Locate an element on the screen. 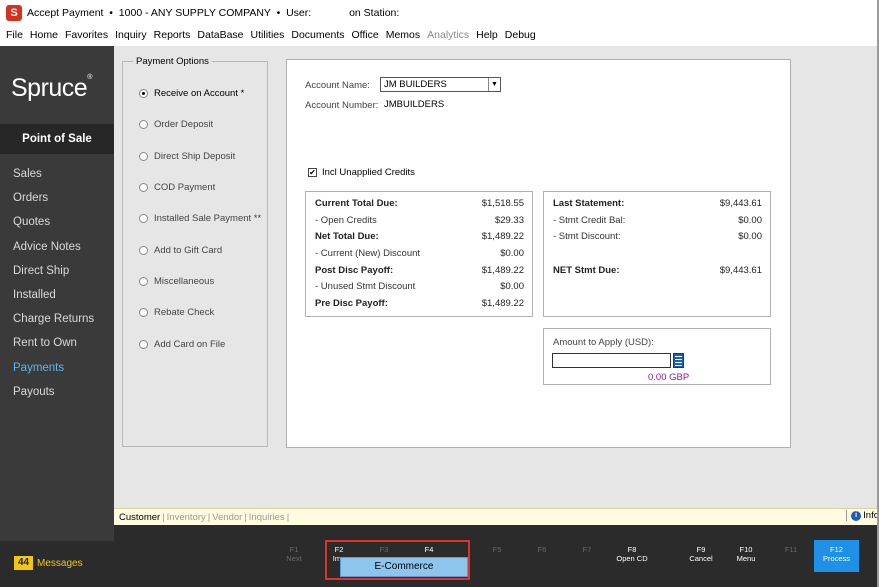  sidebar-item-payments: Payments is located at coordinates (53, 373).